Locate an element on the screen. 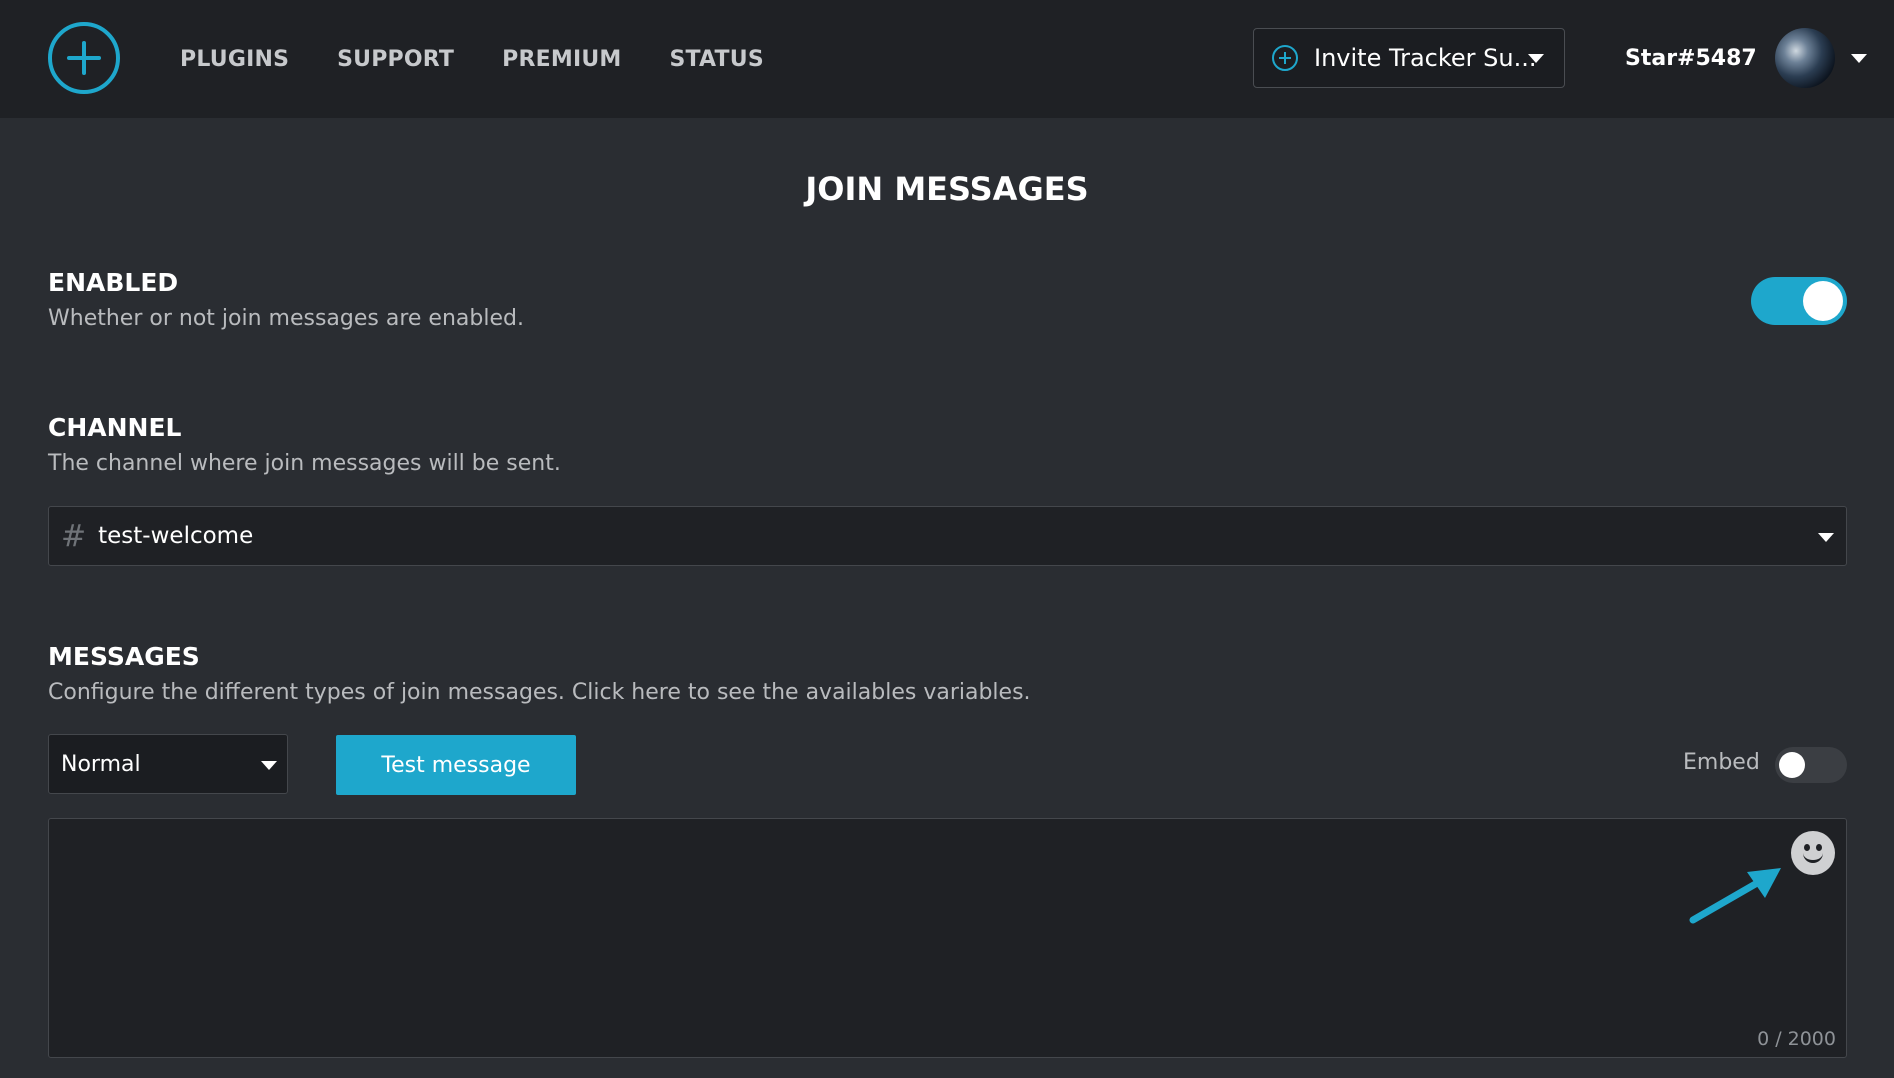 The width and height of the screenshot is (1894, 1078). test-message-button: Test message is located at coordinates (456, 765).